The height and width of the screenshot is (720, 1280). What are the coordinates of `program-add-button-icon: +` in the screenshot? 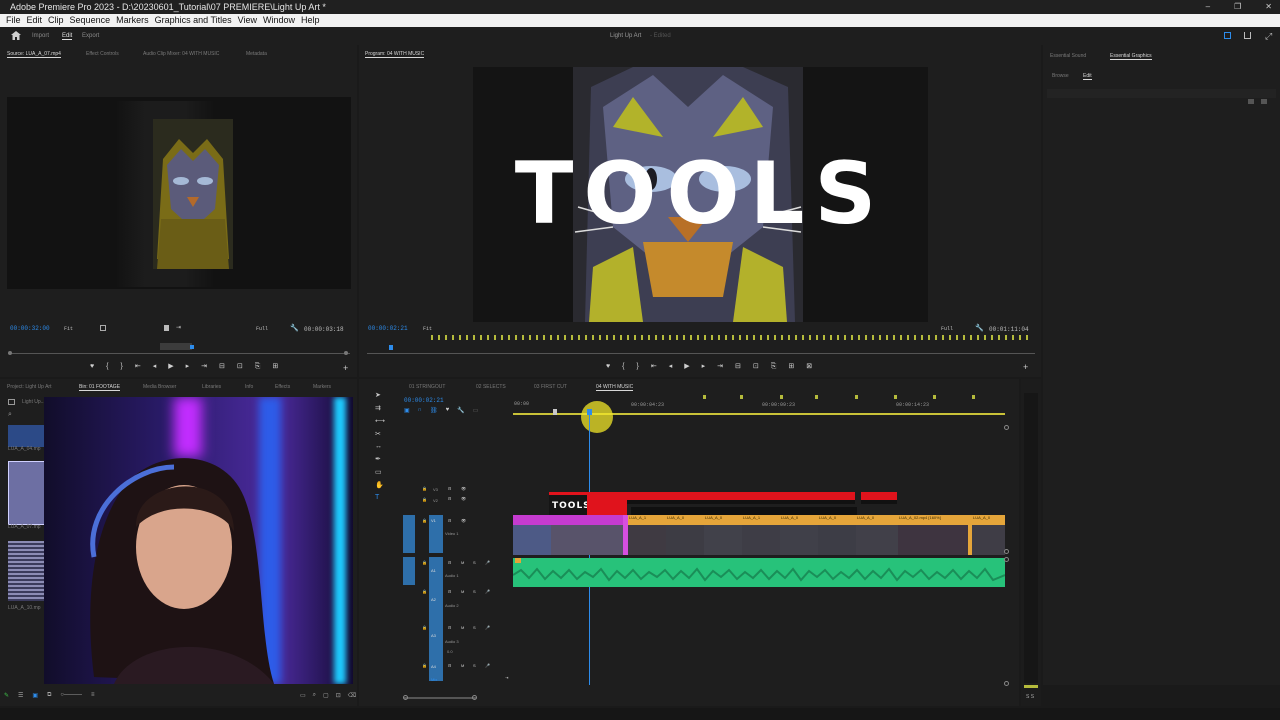 It's located at (1025, 367).